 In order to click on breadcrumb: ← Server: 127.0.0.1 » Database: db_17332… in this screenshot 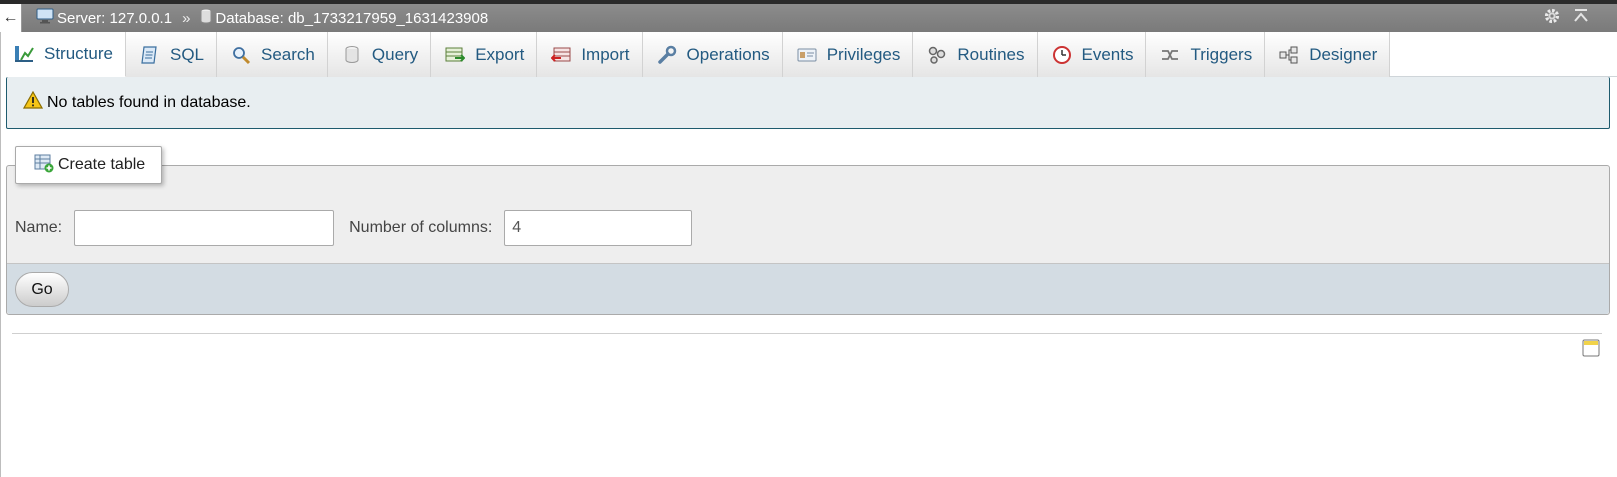, I will do `click(808, 18)`.